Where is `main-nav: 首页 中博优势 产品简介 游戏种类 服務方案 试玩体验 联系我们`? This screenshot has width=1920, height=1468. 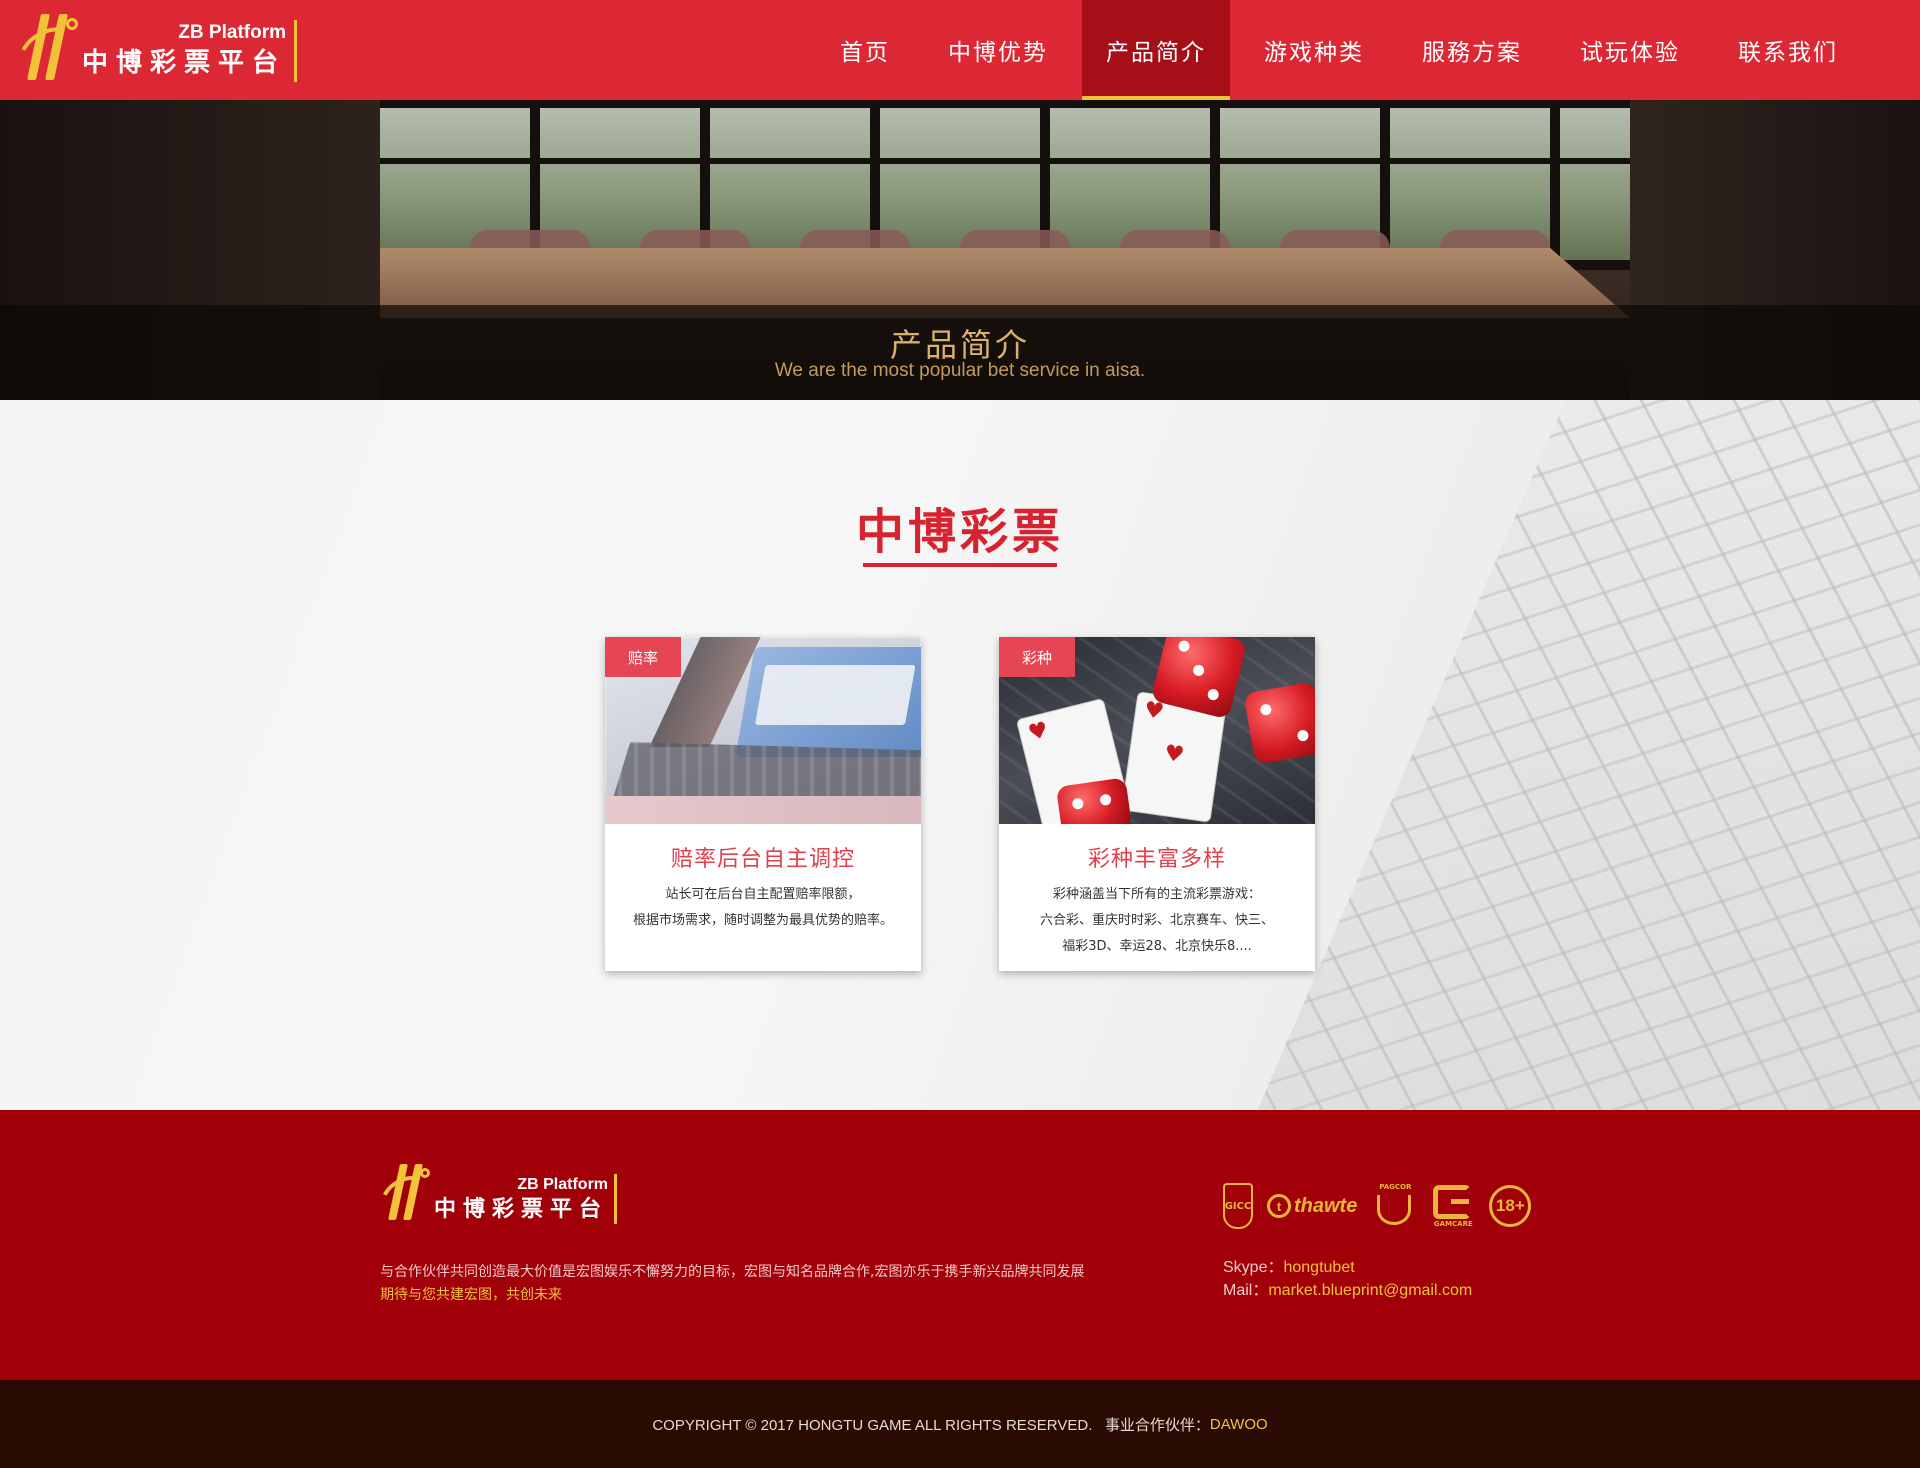 main-nav: 首页 中博优势 产品简介 游戏种类 服務方案 试玩体验 联系我们 is located at coordinates (1339, 50).